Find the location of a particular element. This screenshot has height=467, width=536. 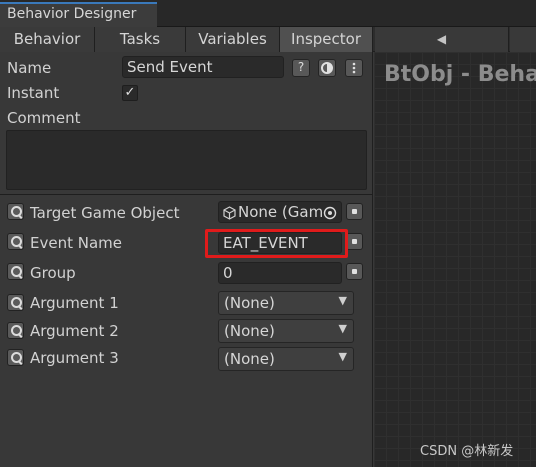

group-field: 0 is located at coordinates (280, 273).